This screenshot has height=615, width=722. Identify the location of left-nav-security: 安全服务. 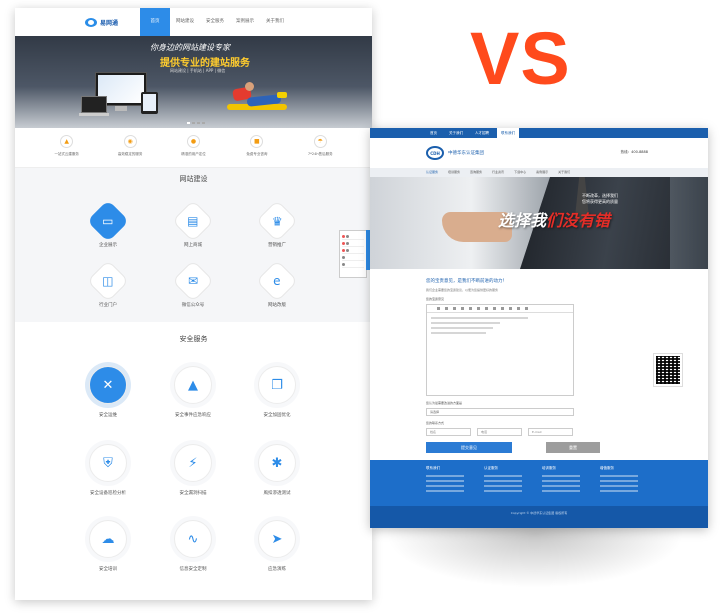
(215, 22).